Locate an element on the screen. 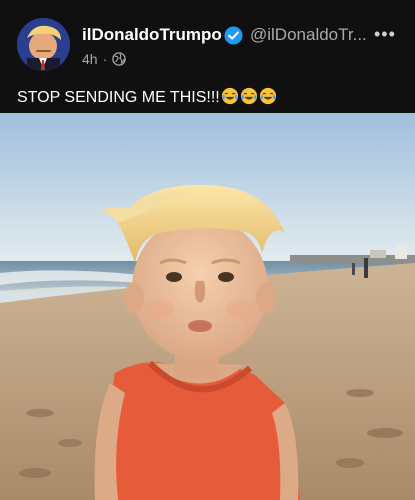  avatar is located at coordinates (43, 44).